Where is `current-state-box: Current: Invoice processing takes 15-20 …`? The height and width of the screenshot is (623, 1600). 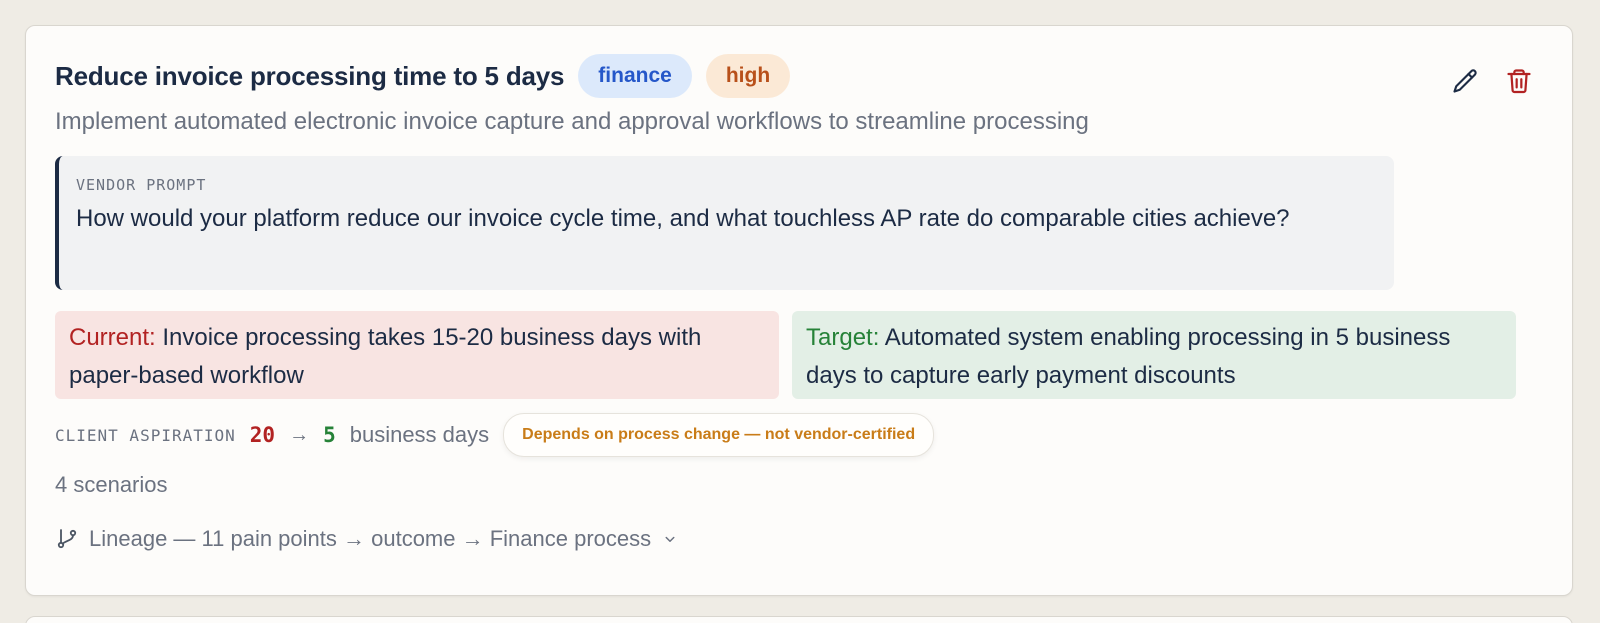
current-state-box: Current: Invoice processing takes 15-20 … is located at coordinates (417, 355).